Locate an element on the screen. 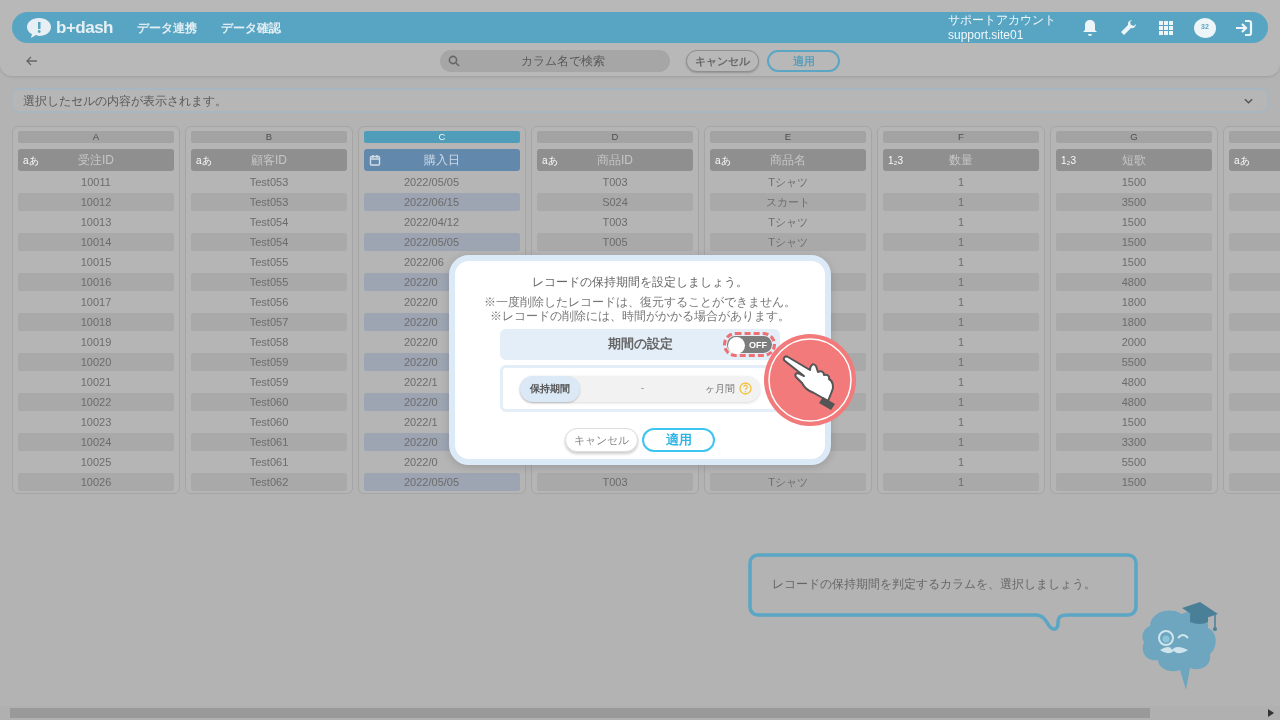 The image size is (1280, 720). unit-label: ヶ月間 is located at coordinates (720, 389).